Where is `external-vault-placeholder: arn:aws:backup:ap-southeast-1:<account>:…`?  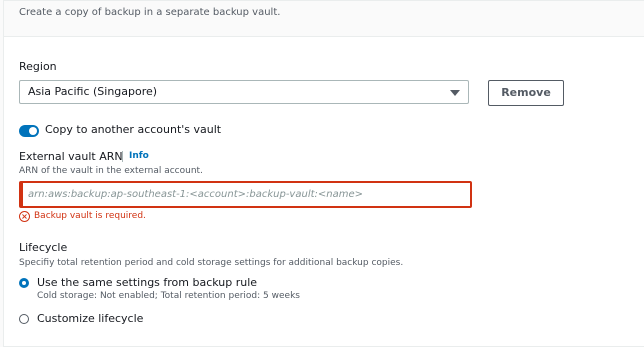 external-vault-placeholder: arn:aws:backup:ap-southeast-1:<account>:… is located at coordinates (196, 194).